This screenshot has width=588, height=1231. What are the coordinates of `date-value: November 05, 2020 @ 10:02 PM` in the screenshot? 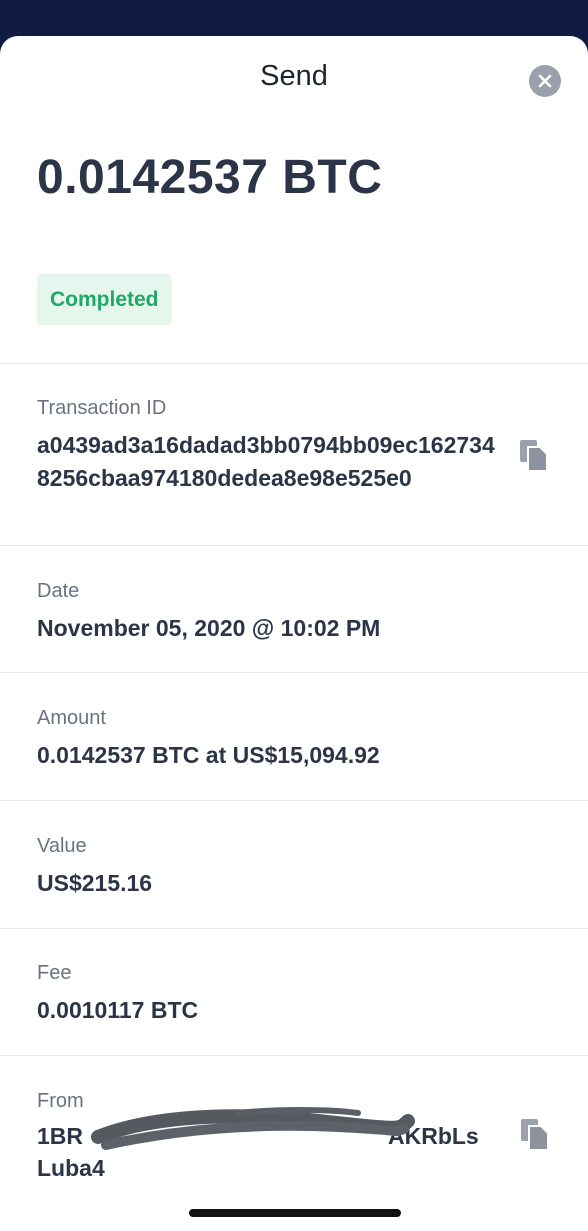 It's located at (209, 628).